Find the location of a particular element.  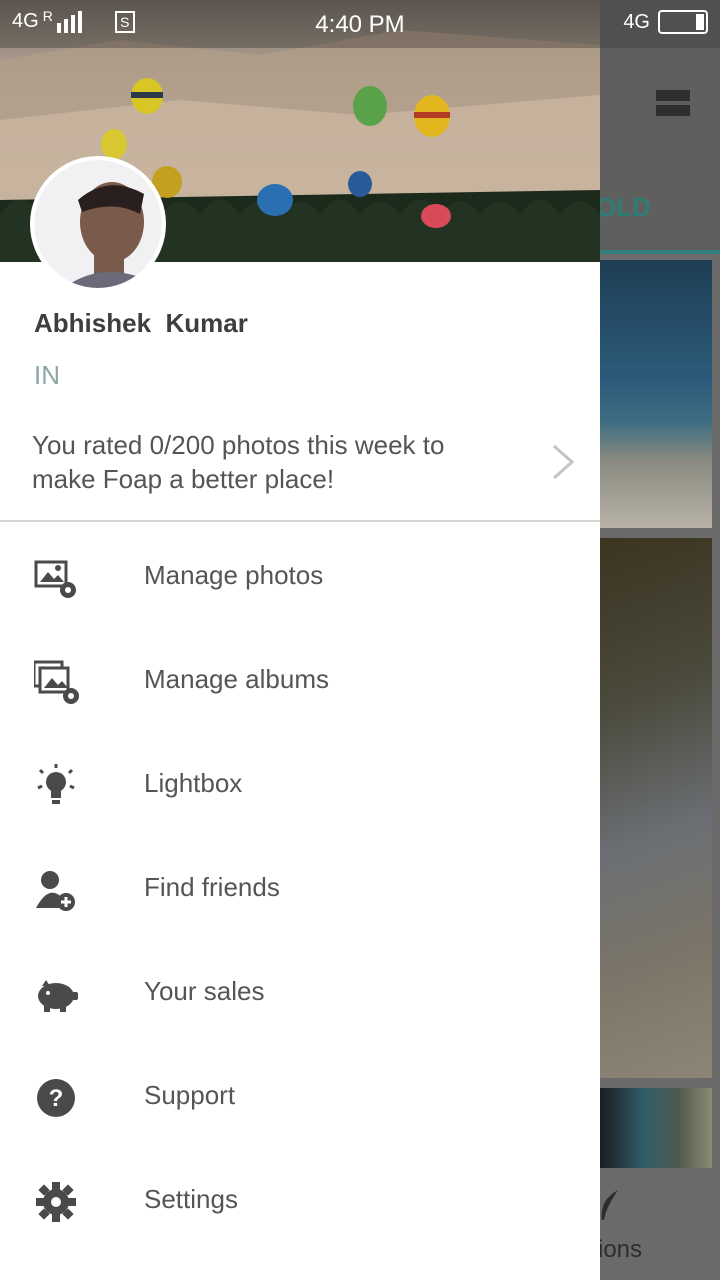

menu-item-label: Find friends is located at coordinates (212, 887).